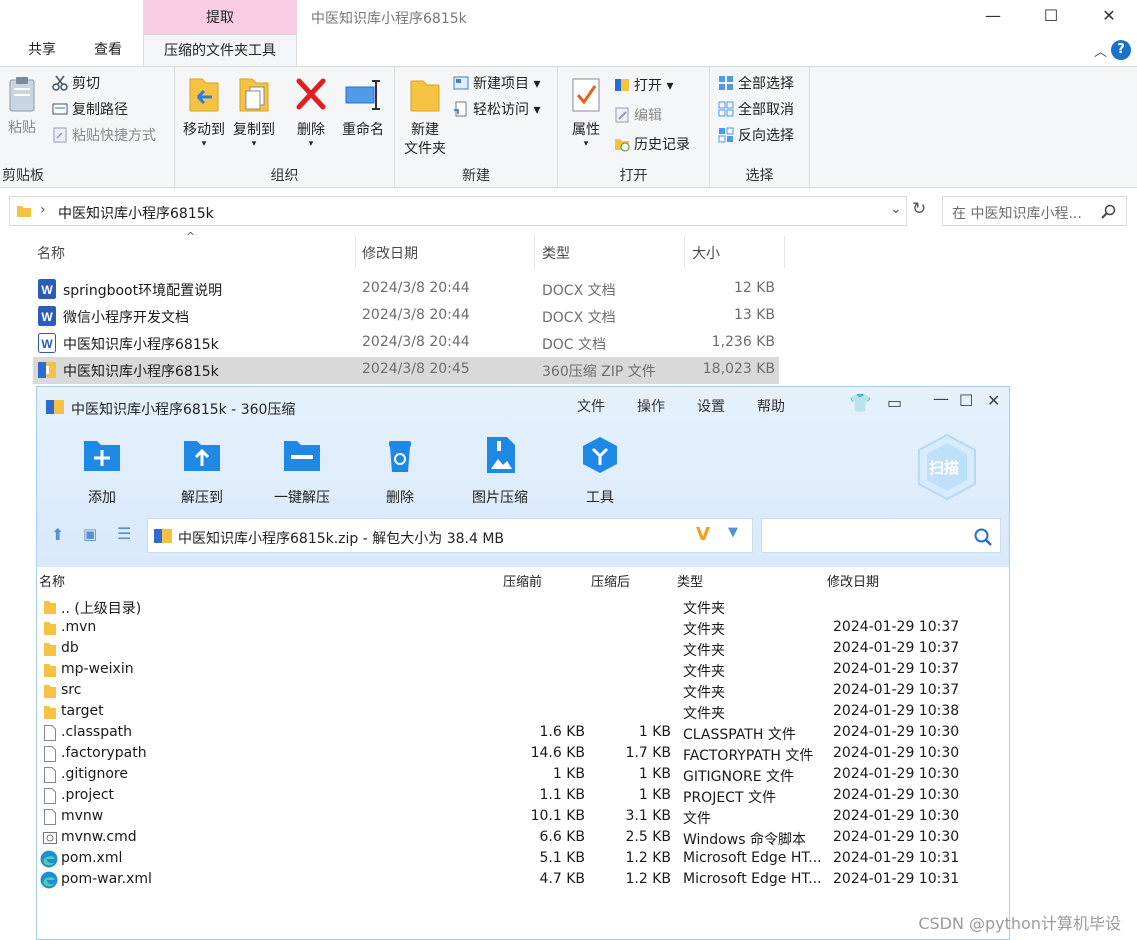 The height and width of the screenshot is (940, 1137). What do you see at coordinates (739, 777) in the screenshot?
I see `zip-item-type: GITIGNORE 文件` at bounding box center [739, 777].